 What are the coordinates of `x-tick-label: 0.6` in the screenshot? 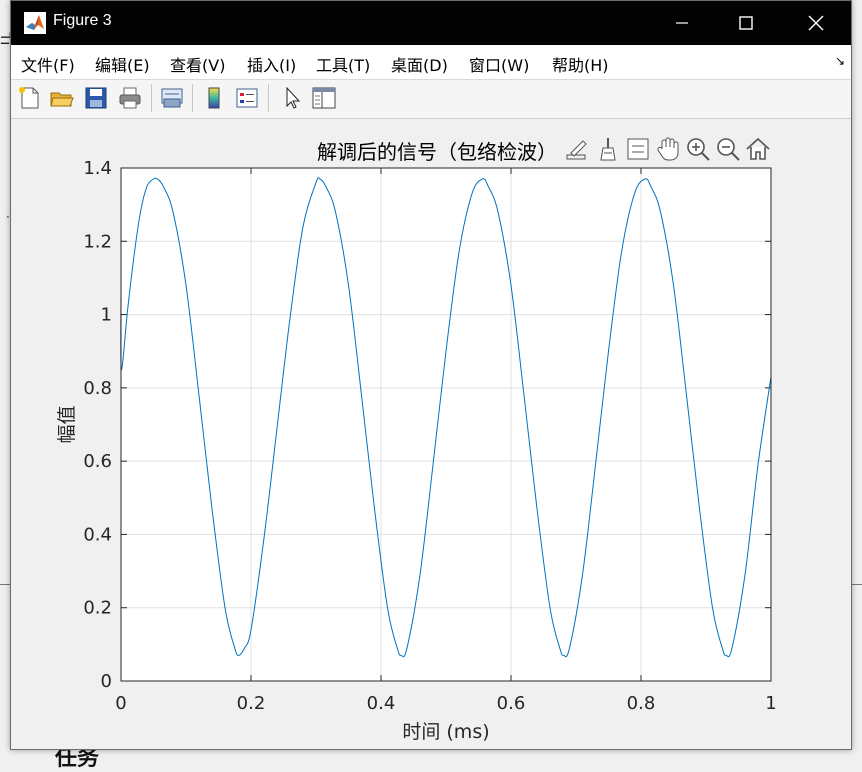 It's located at (511, 703).